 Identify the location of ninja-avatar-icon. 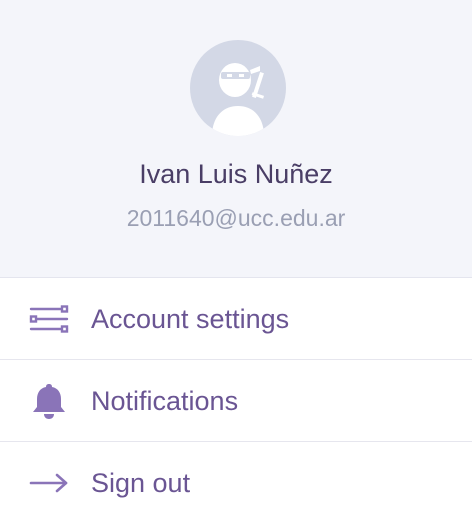
(238, 99).